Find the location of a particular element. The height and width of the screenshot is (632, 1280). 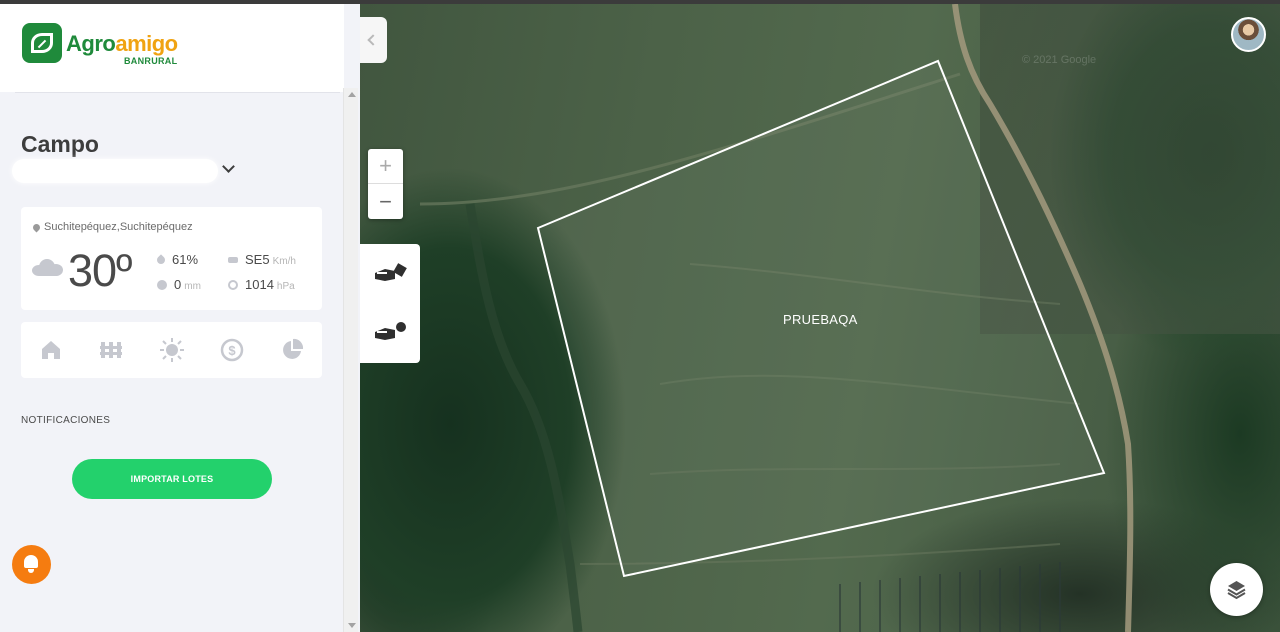

collapse-sidebar-button is located at coordinates (373, 40).